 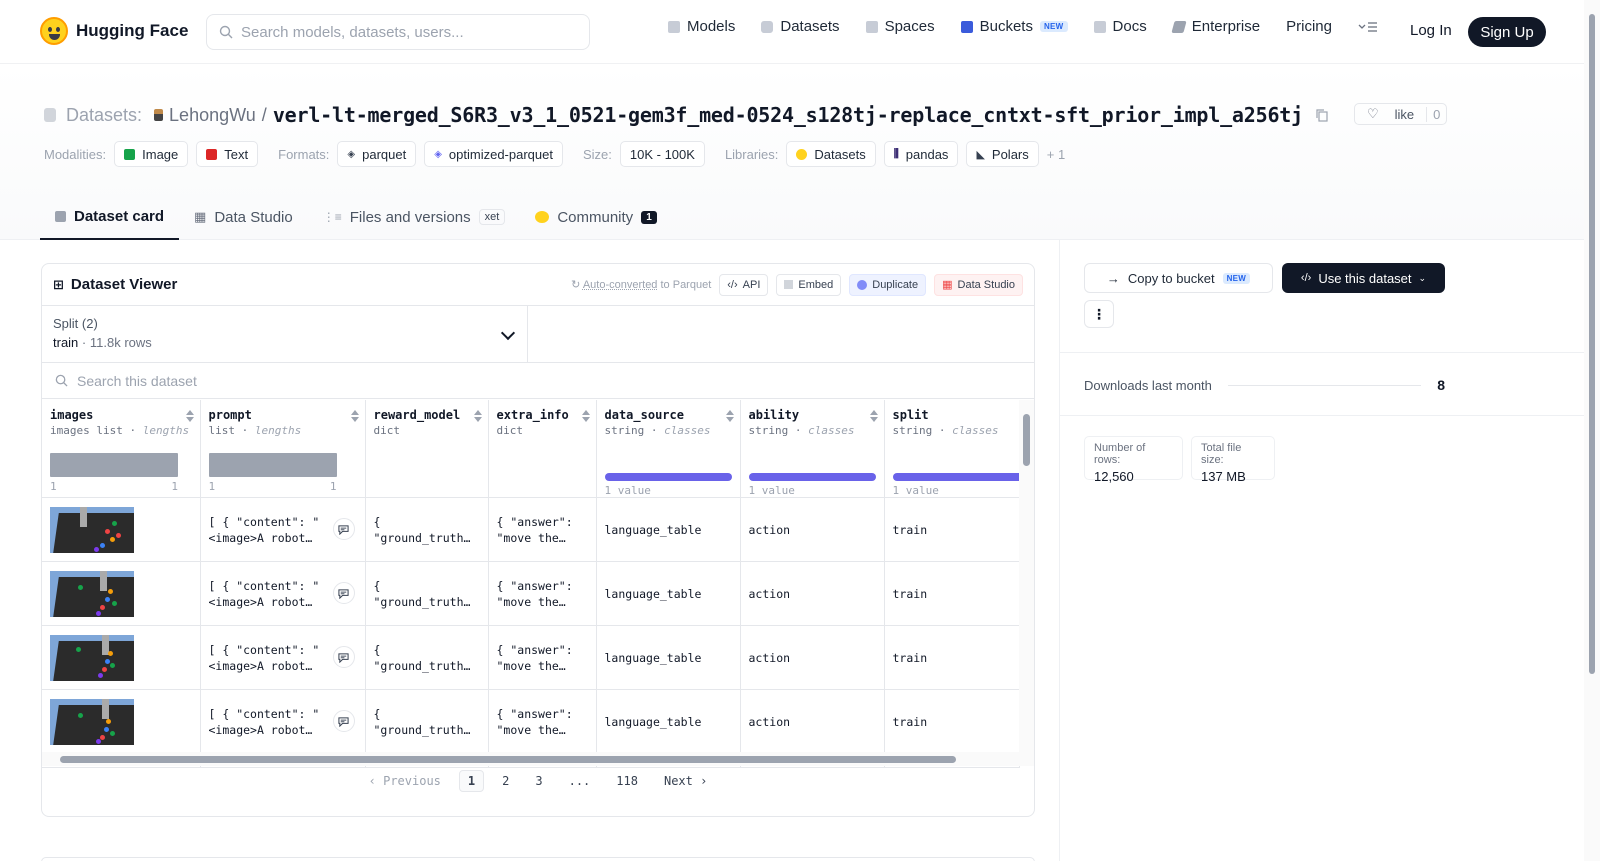 What do you see at coordinates (978, 285) in the screenshot?
I see `data-studio-button: ▦ Data Studio` at bounding box center [978, 285].